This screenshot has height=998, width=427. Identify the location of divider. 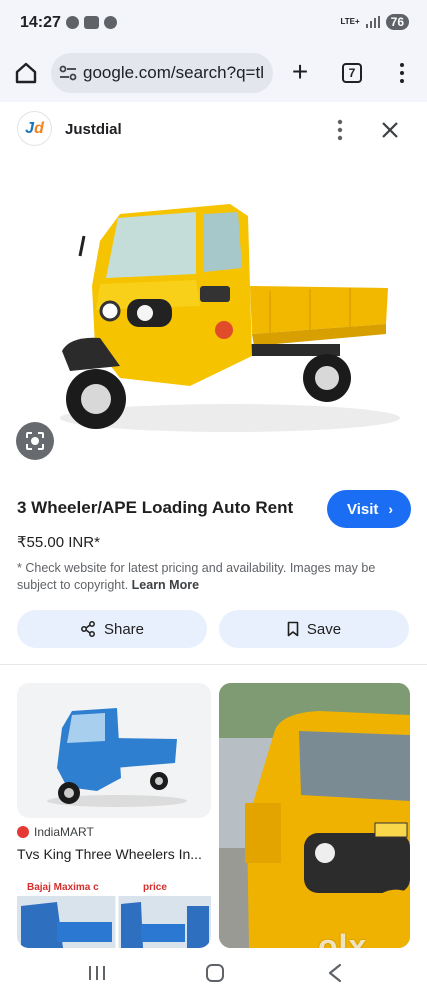
(213, 664).